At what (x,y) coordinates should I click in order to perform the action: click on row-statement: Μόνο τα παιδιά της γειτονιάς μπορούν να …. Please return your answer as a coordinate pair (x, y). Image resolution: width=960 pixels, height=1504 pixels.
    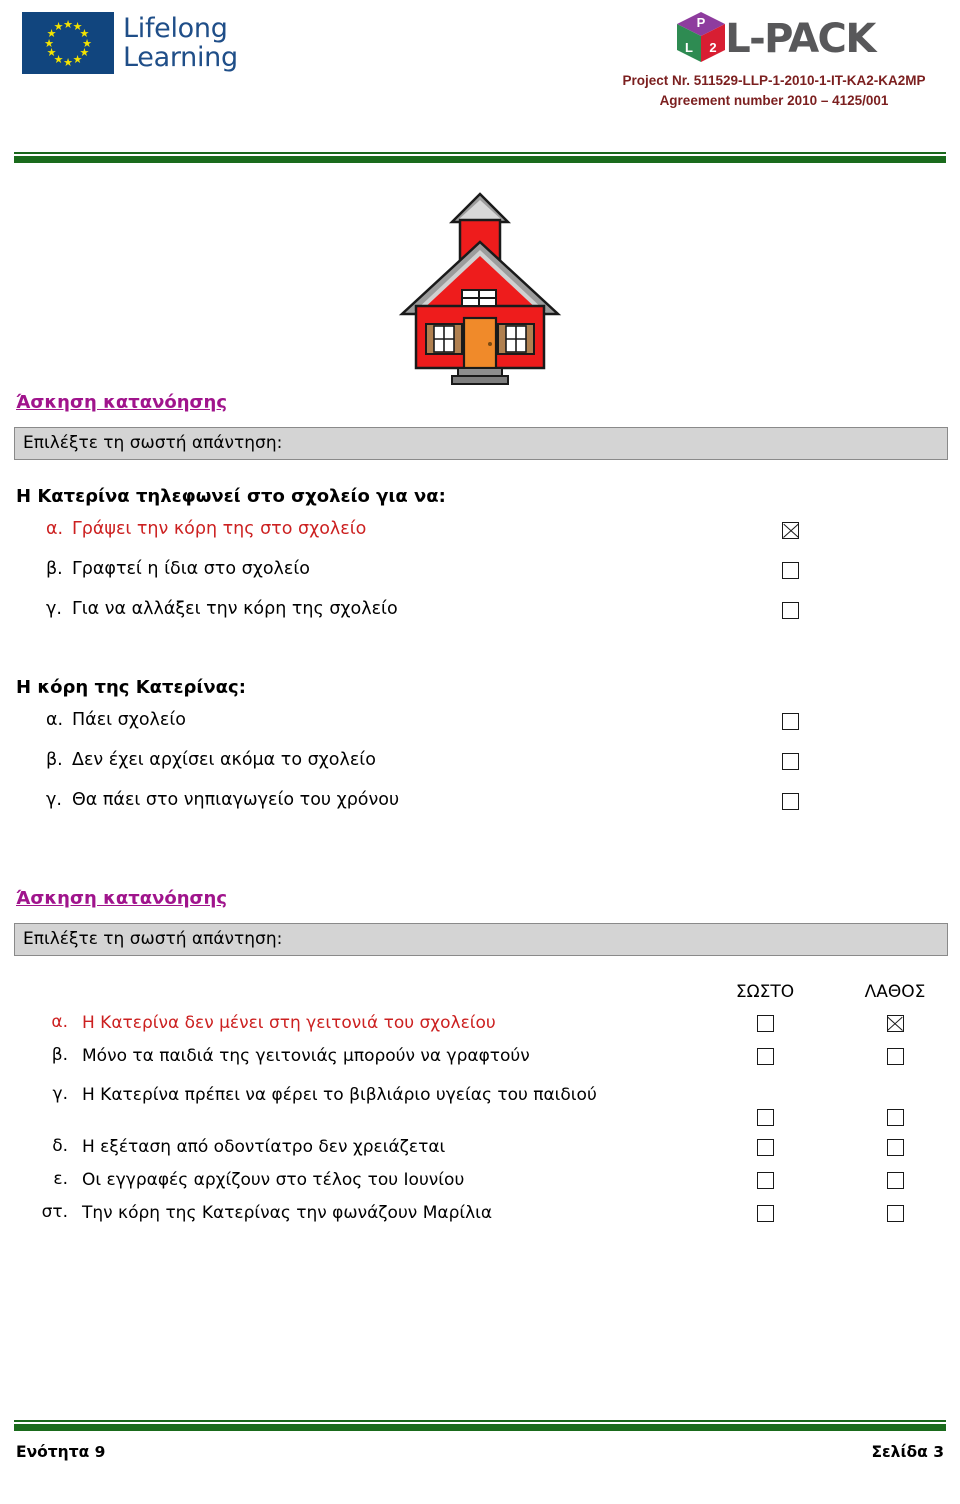
    Looking at the image, I should click on (306, 1056).